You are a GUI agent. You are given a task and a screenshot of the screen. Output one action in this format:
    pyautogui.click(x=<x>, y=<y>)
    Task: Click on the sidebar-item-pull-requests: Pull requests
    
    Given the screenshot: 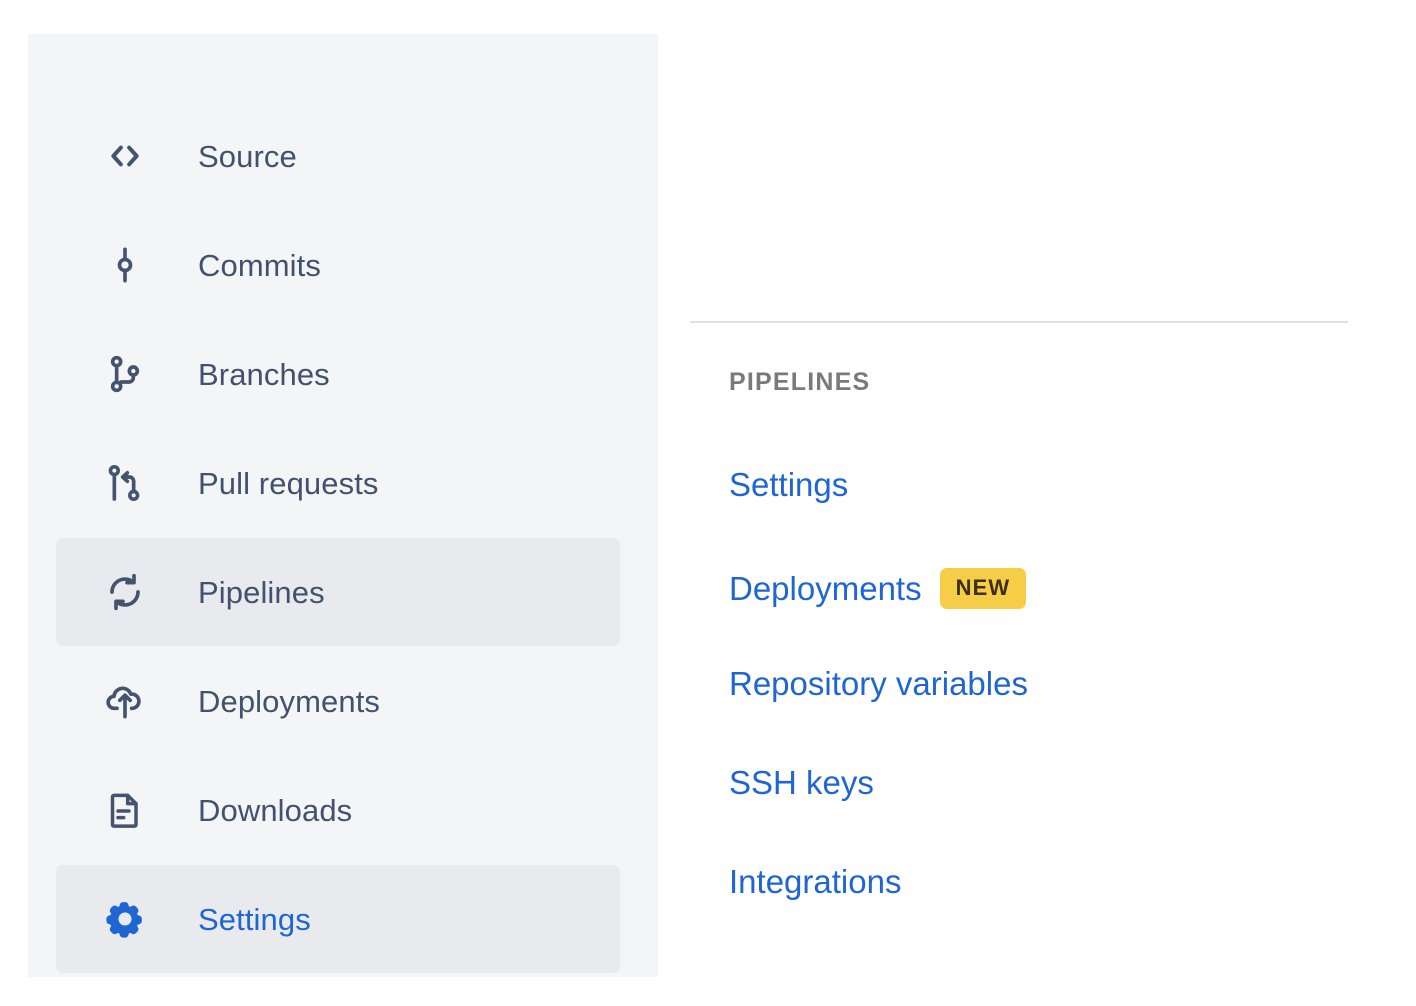 What is the action you would take?
    pyautogui.click(x=338, y=483)
    